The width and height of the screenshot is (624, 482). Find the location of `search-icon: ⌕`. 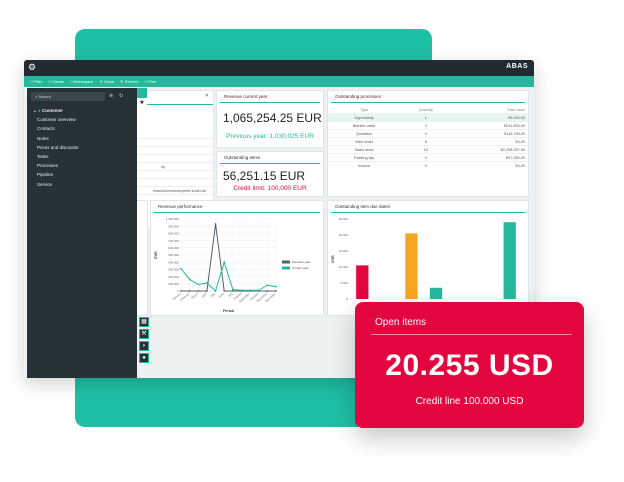

search-icon: ⌕ is located at coordinates (36, 96).